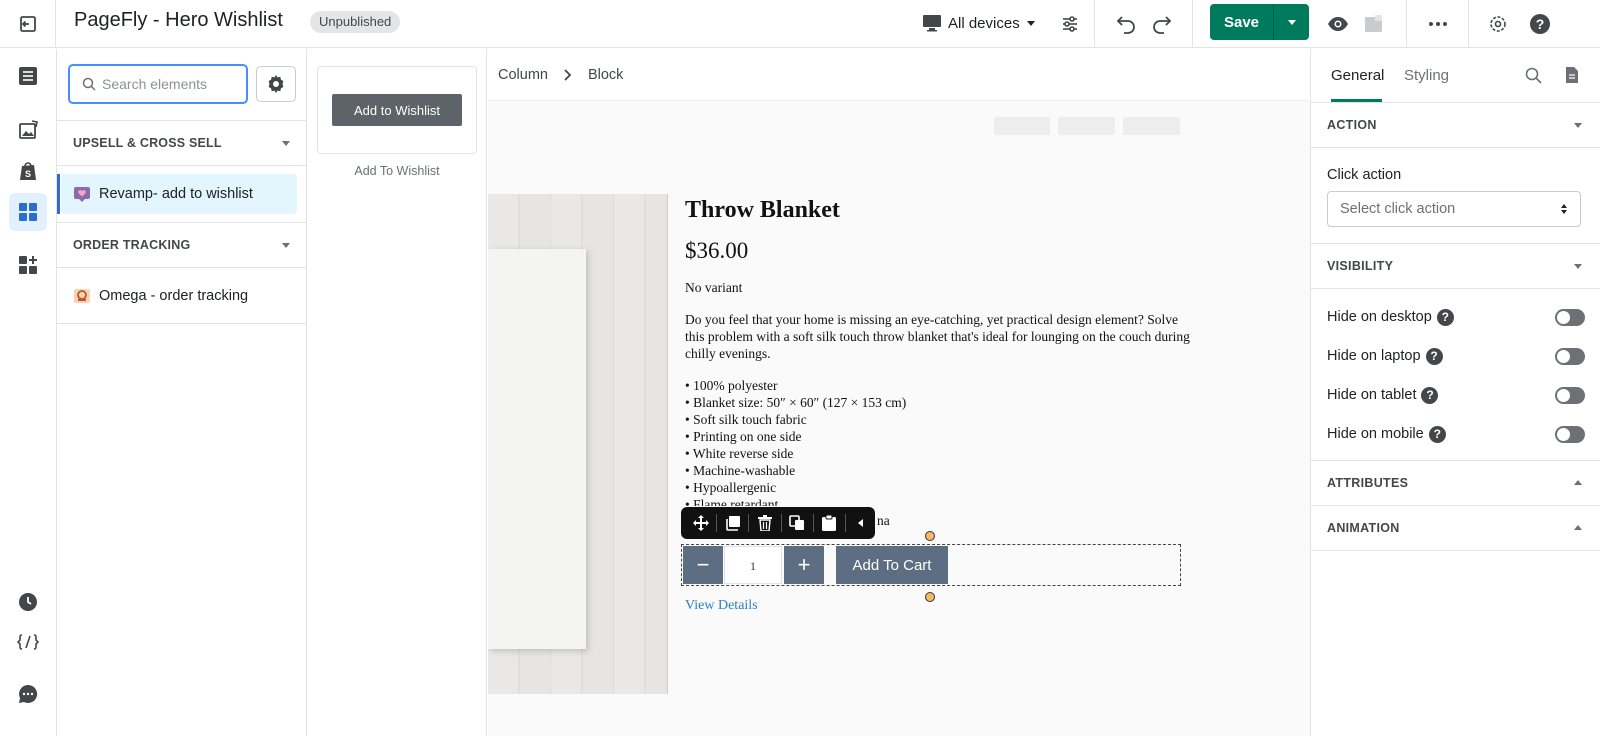 Image resolution: width=1600 pixels, height=736 pixels. Describe the element at coordinates (182, 194) in the screenshot. I see `list-item-revamp-wishlist: Revamp- add to wishlist` at that location.